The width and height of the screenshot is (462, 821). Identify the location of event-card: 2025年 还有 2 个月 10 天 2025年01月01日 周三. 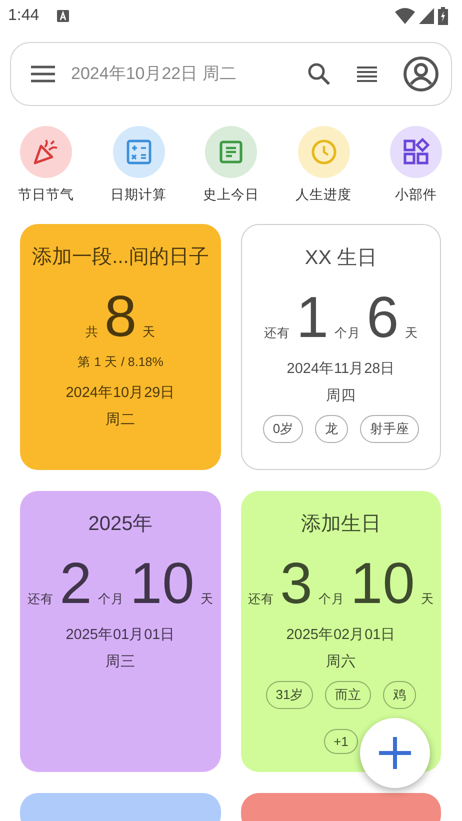
(120, 631).